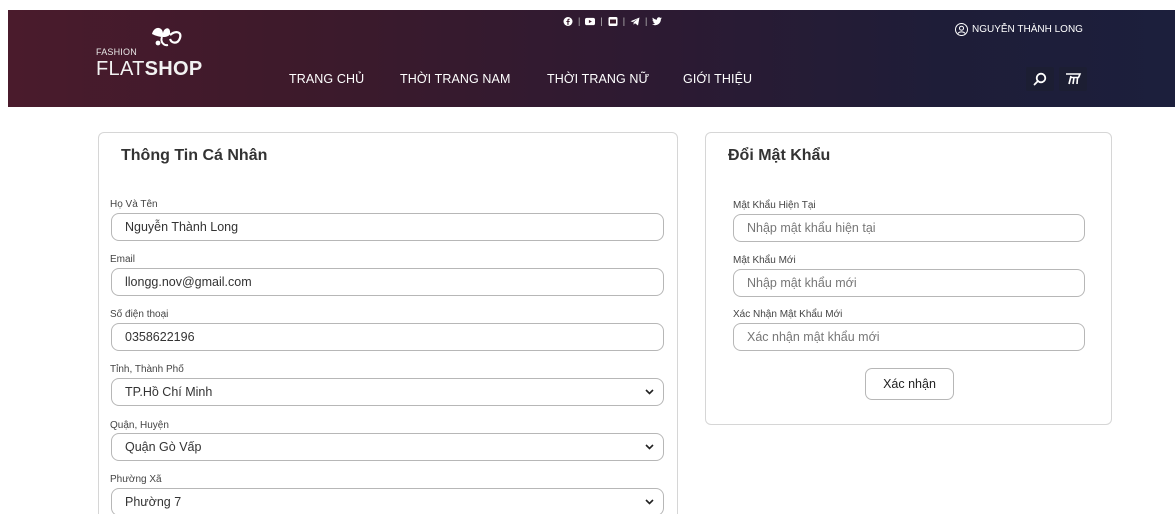 Image resolution: width=1175 pixels, height=514 pixels. Describe the element at coordinates (909, 283) in the screenshot. I see `new-password-input: Nhập mật khẩu mới` at that location.